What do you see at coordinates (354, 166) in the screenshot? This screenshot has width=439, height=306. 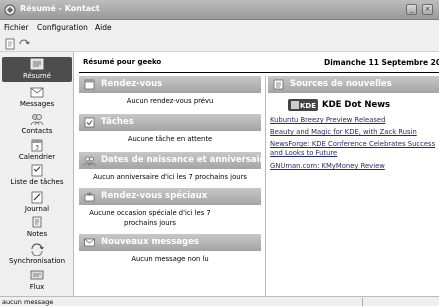 I see `news-link: GNUman.com: KMyMoney Review` at bounding box center [354, 166].